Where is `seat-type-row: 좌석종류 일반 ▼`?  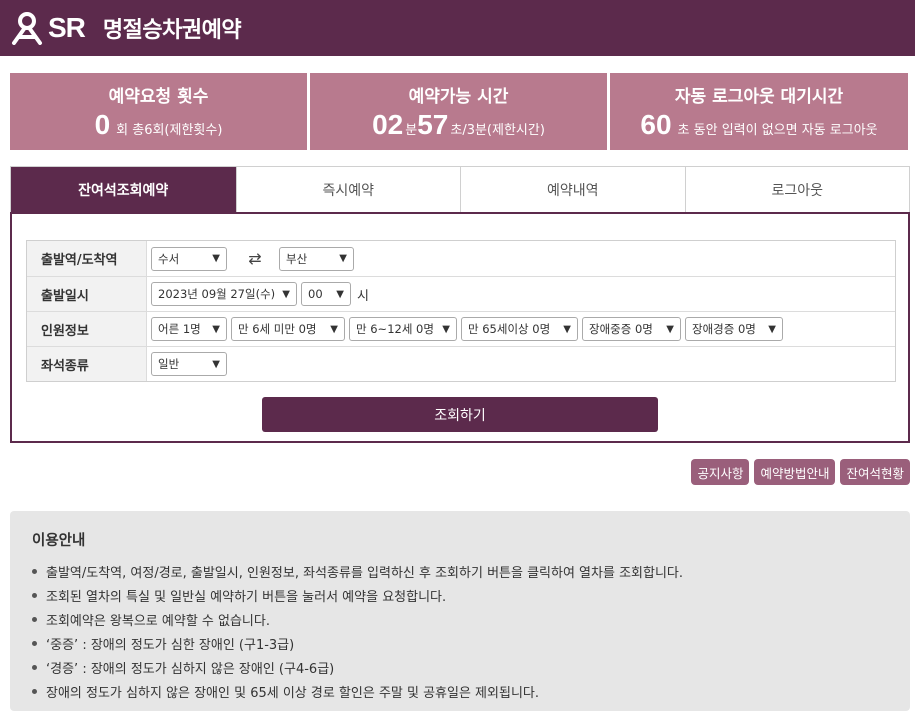 seat-type-row: 좌석종류 일반 ▼ is located at coordinates (461, 363).